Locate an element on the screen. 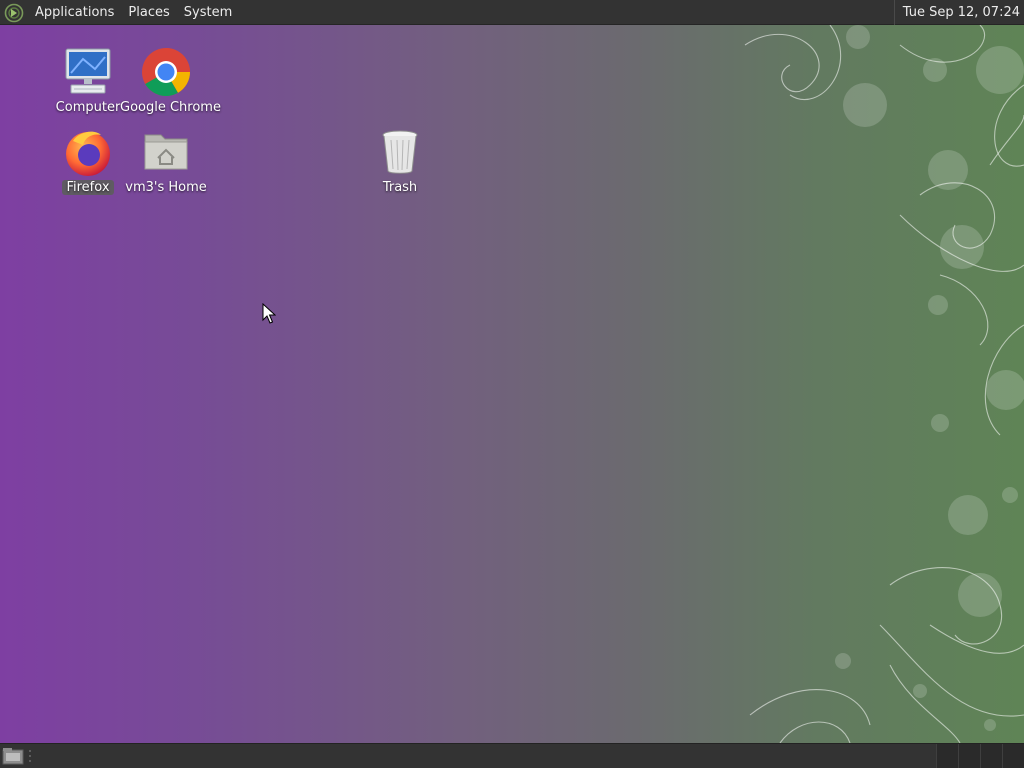 This screenshot has width=1024, height=768. desktop-icon-trash: Trash is located at coordinates (400, 160).